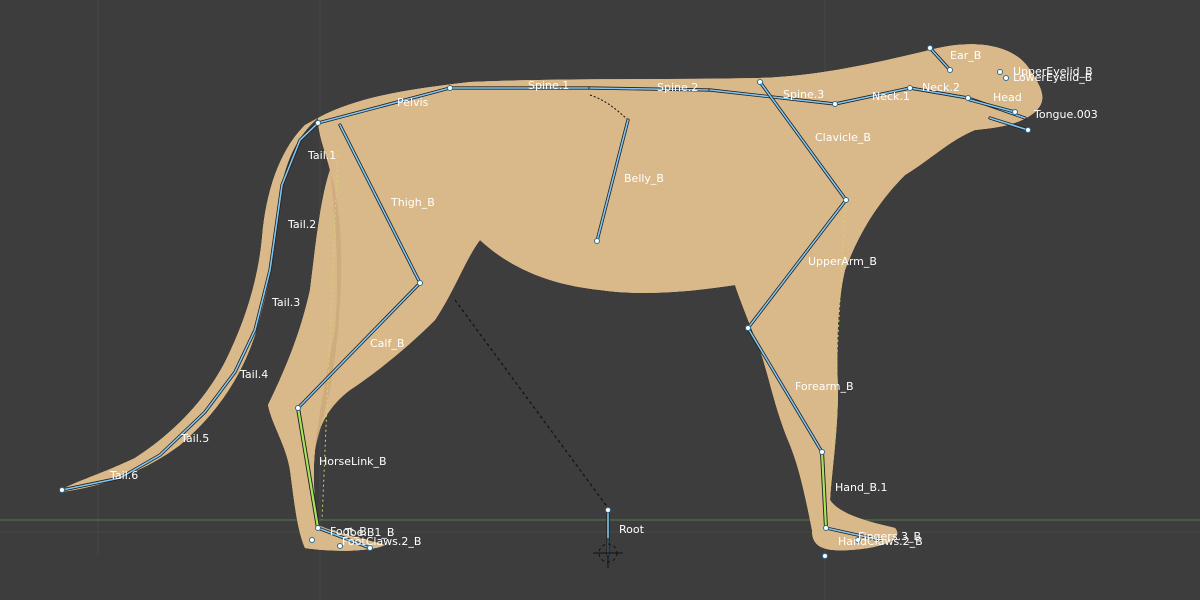 The height and width of the screenshot is (600, 1200). I want to click on label-tail-2: Tail.2, so click(301, 224).